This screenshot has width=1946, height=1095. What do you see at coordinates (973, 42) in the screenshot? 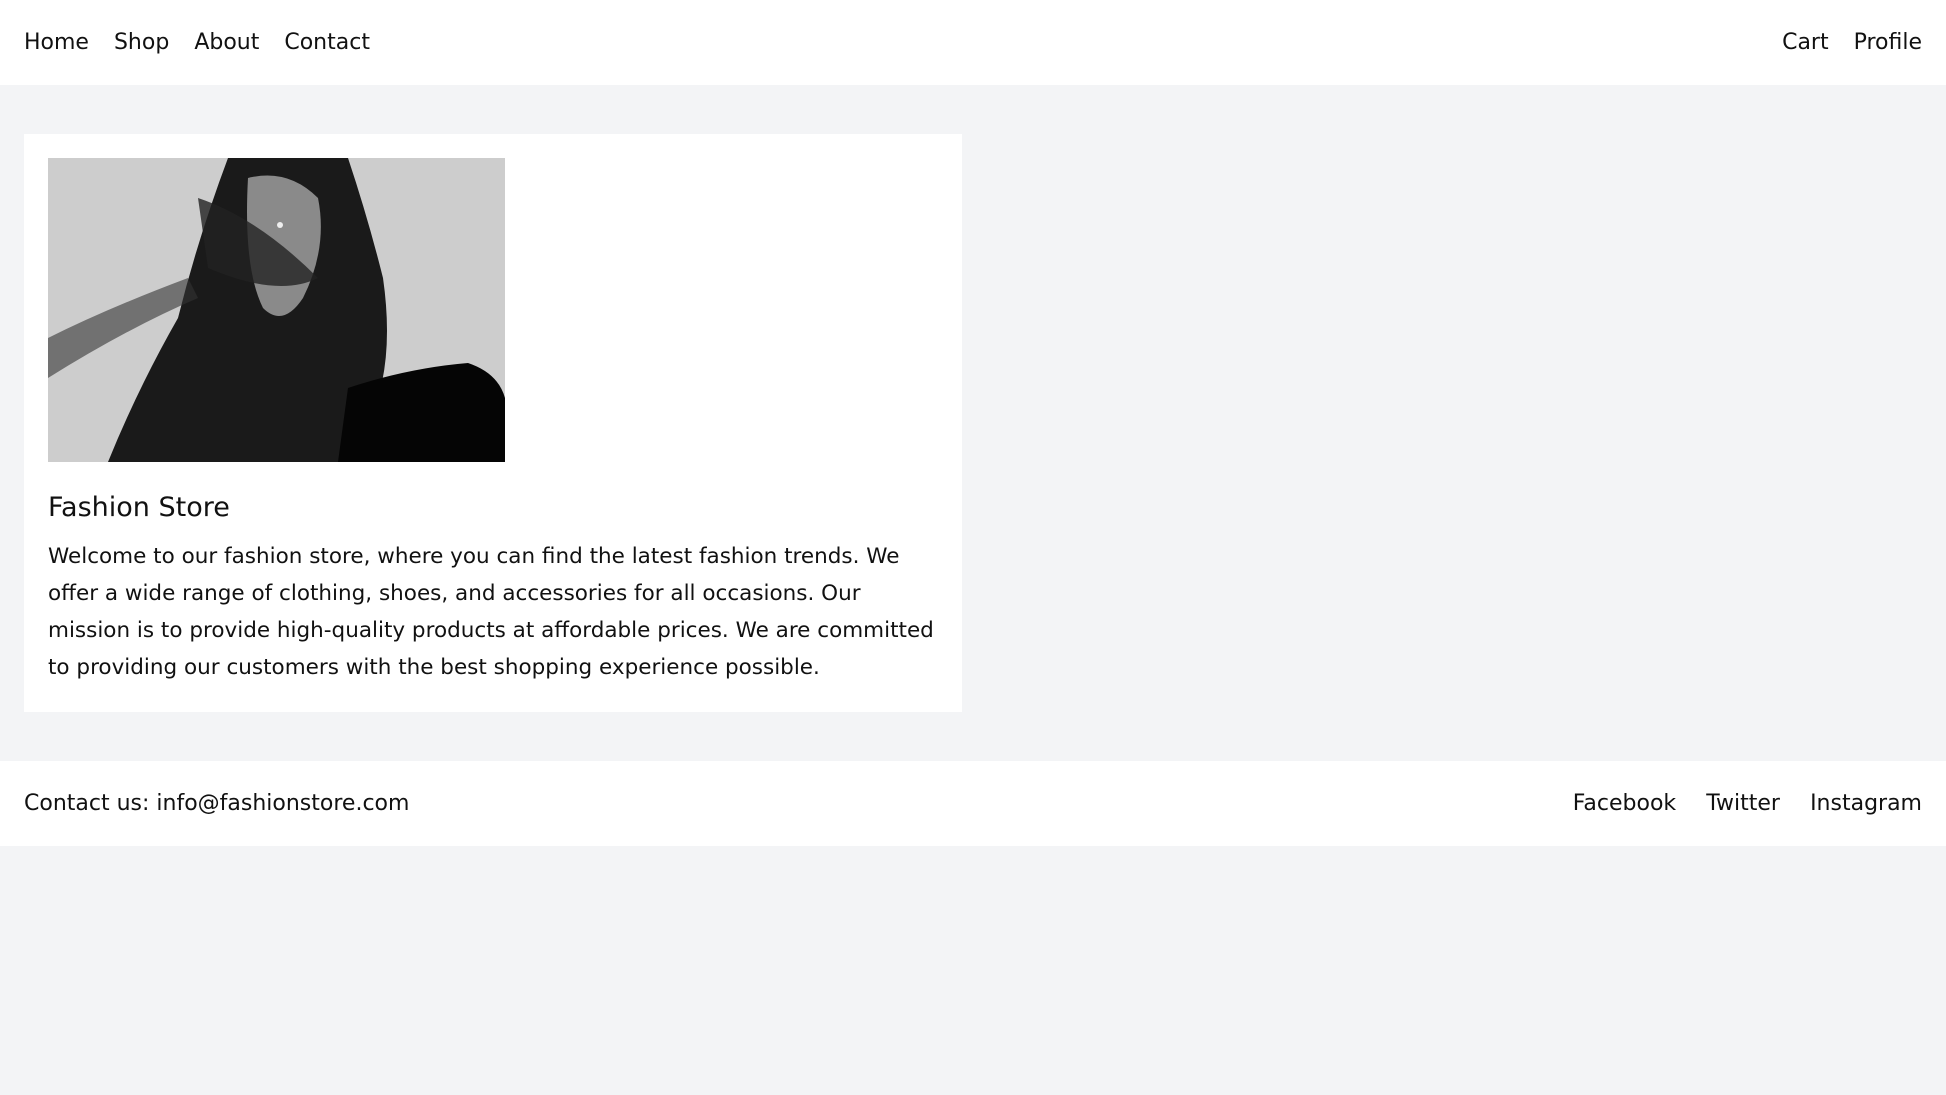
I see `site-header: Home Shop About Contact Cart Profile` at bounding box center [973, 42].